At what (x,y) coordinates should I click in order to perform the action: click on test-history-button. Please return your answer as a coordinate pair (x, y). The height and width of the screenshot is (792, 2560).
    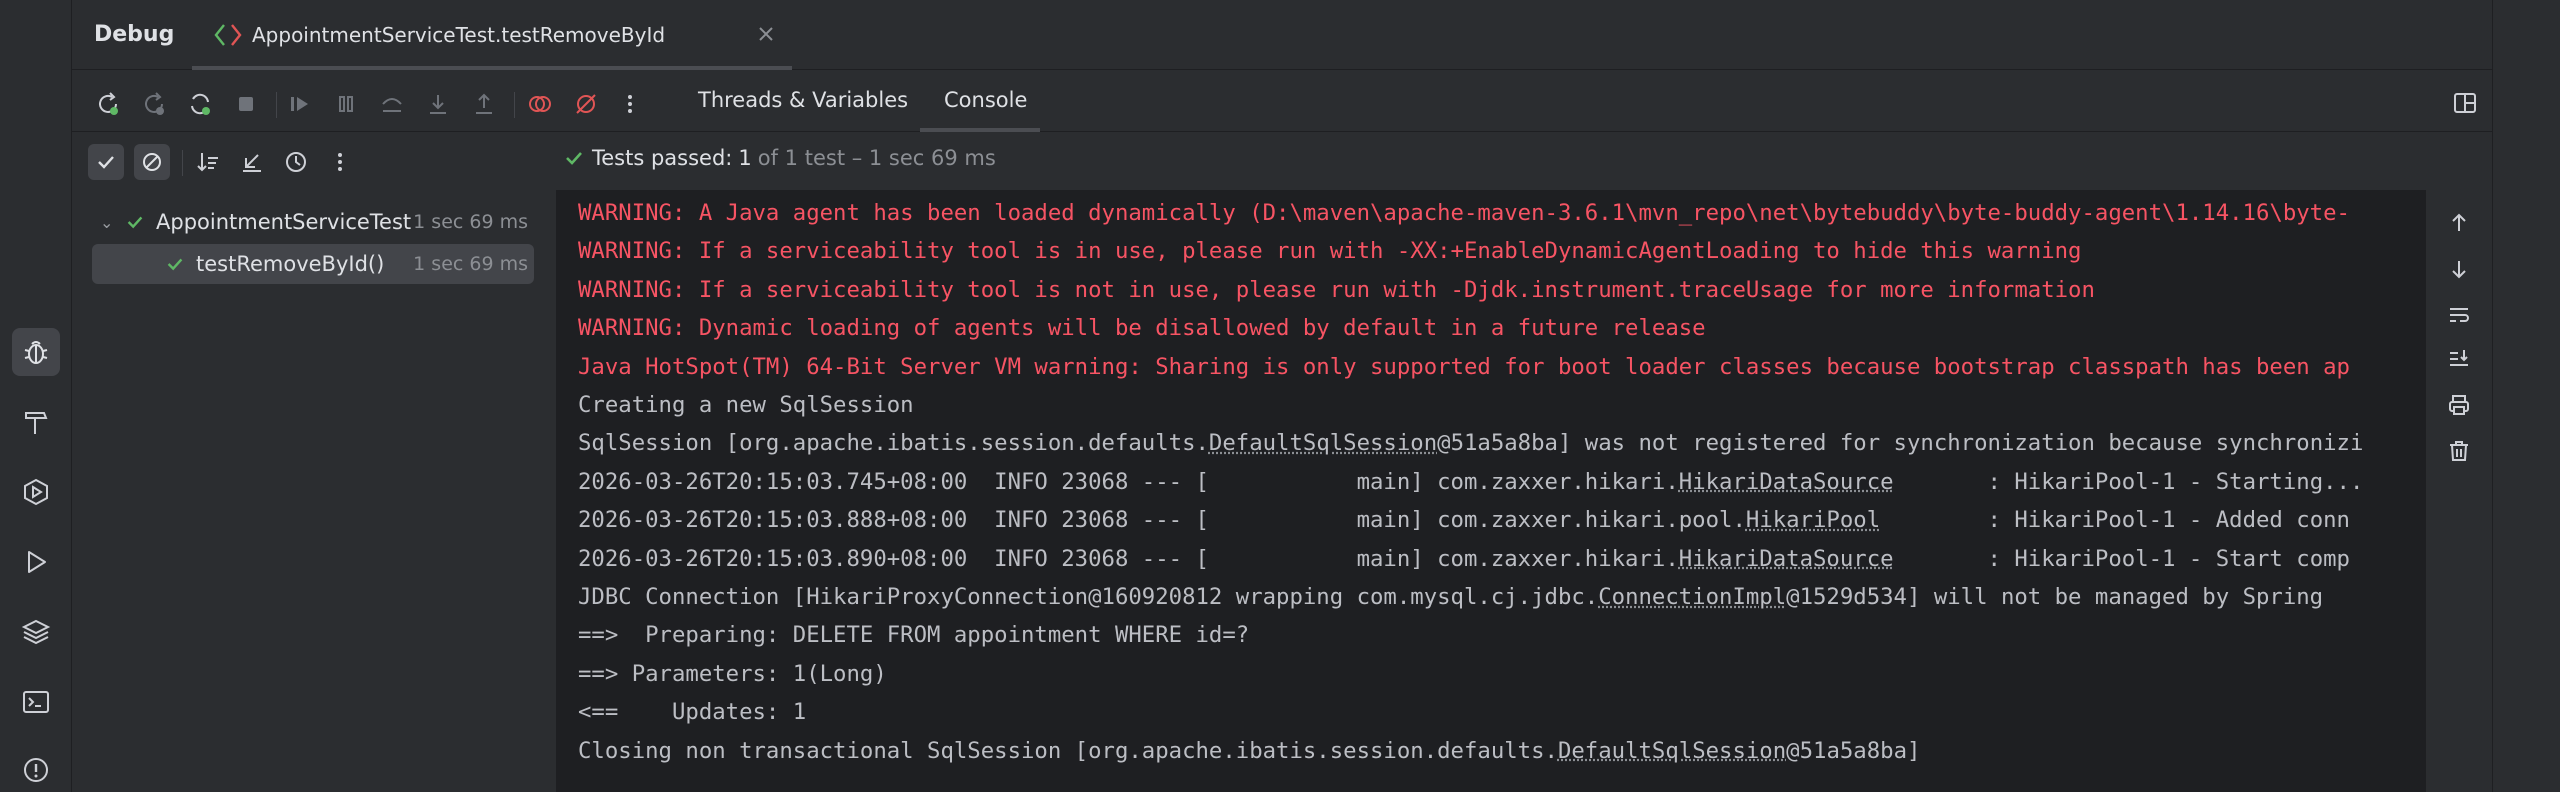
    Looking at the image, I should click on (296, 162).